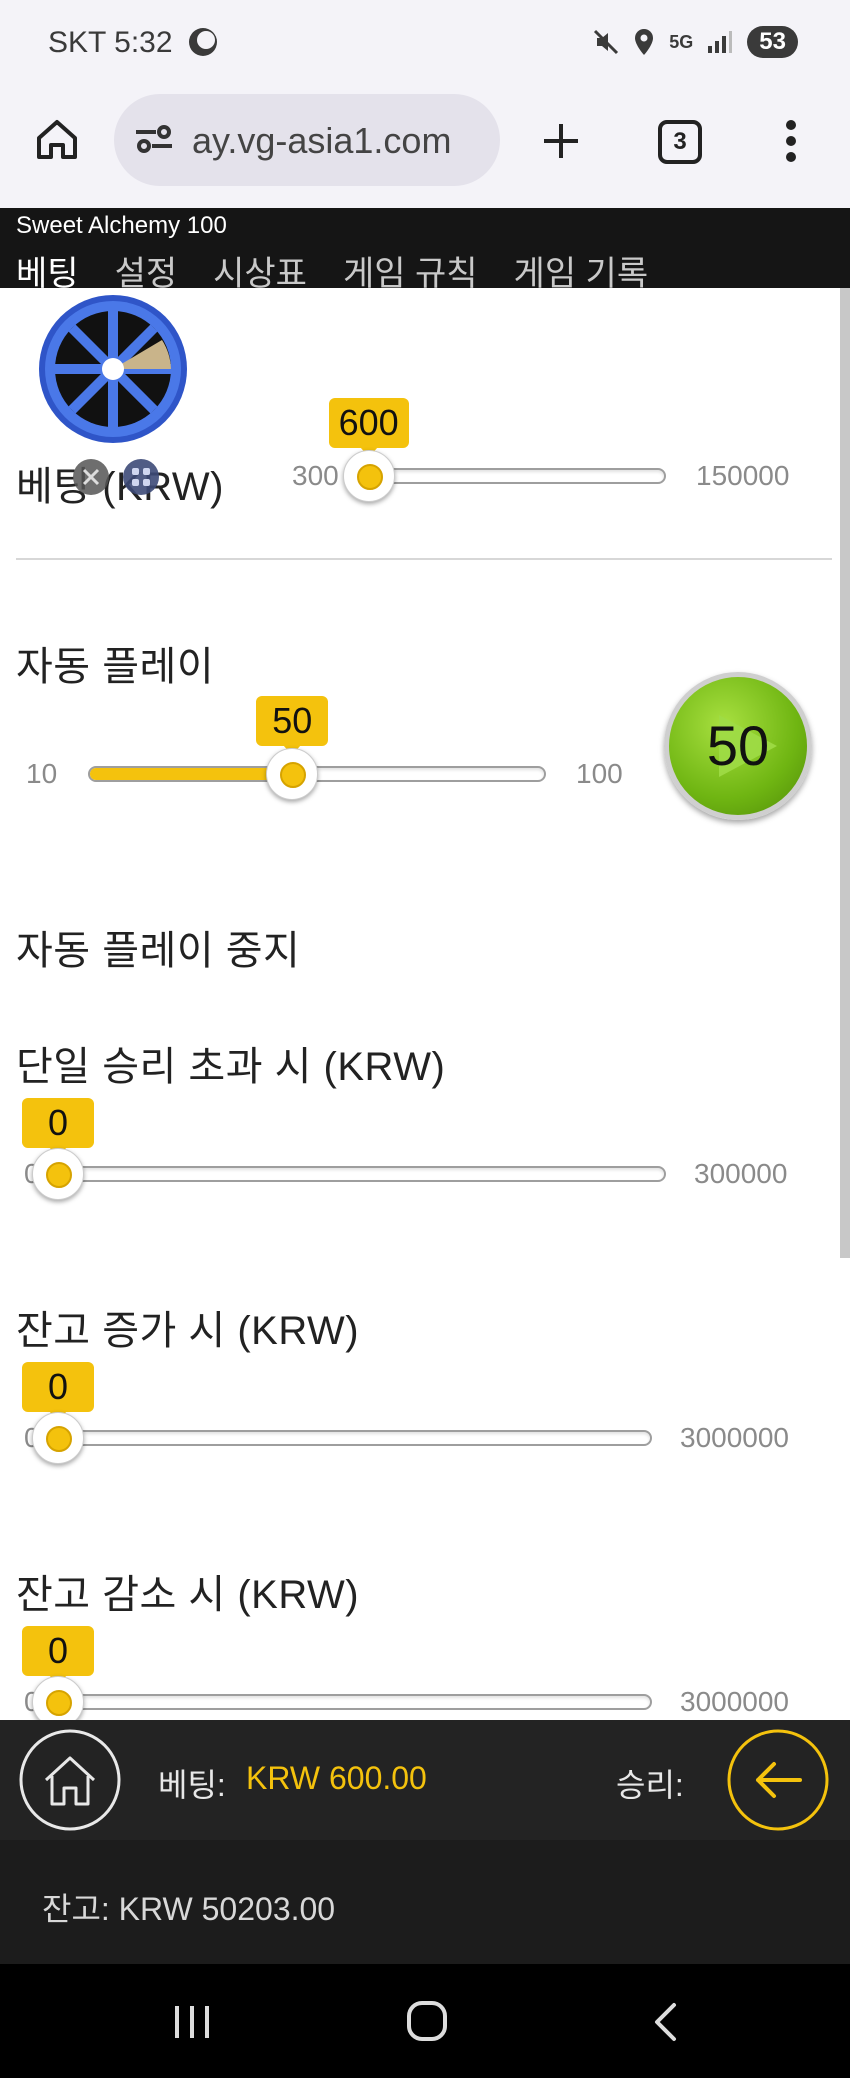 The image size is (850, 2078). I want to click on balance-decrease-slider-handle, so click(58, 1698).